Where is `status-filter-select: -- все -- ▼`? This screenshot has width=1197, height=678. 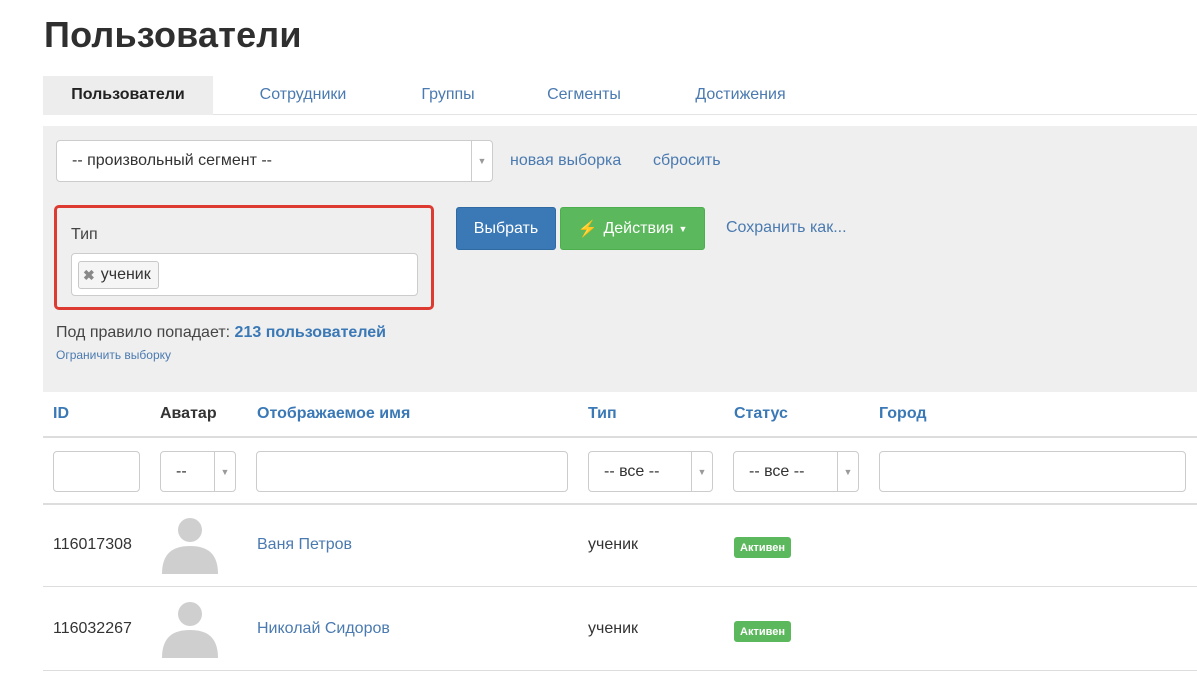
status-filter-select: -- все -- ▼ is located at coordinates (796, 471).